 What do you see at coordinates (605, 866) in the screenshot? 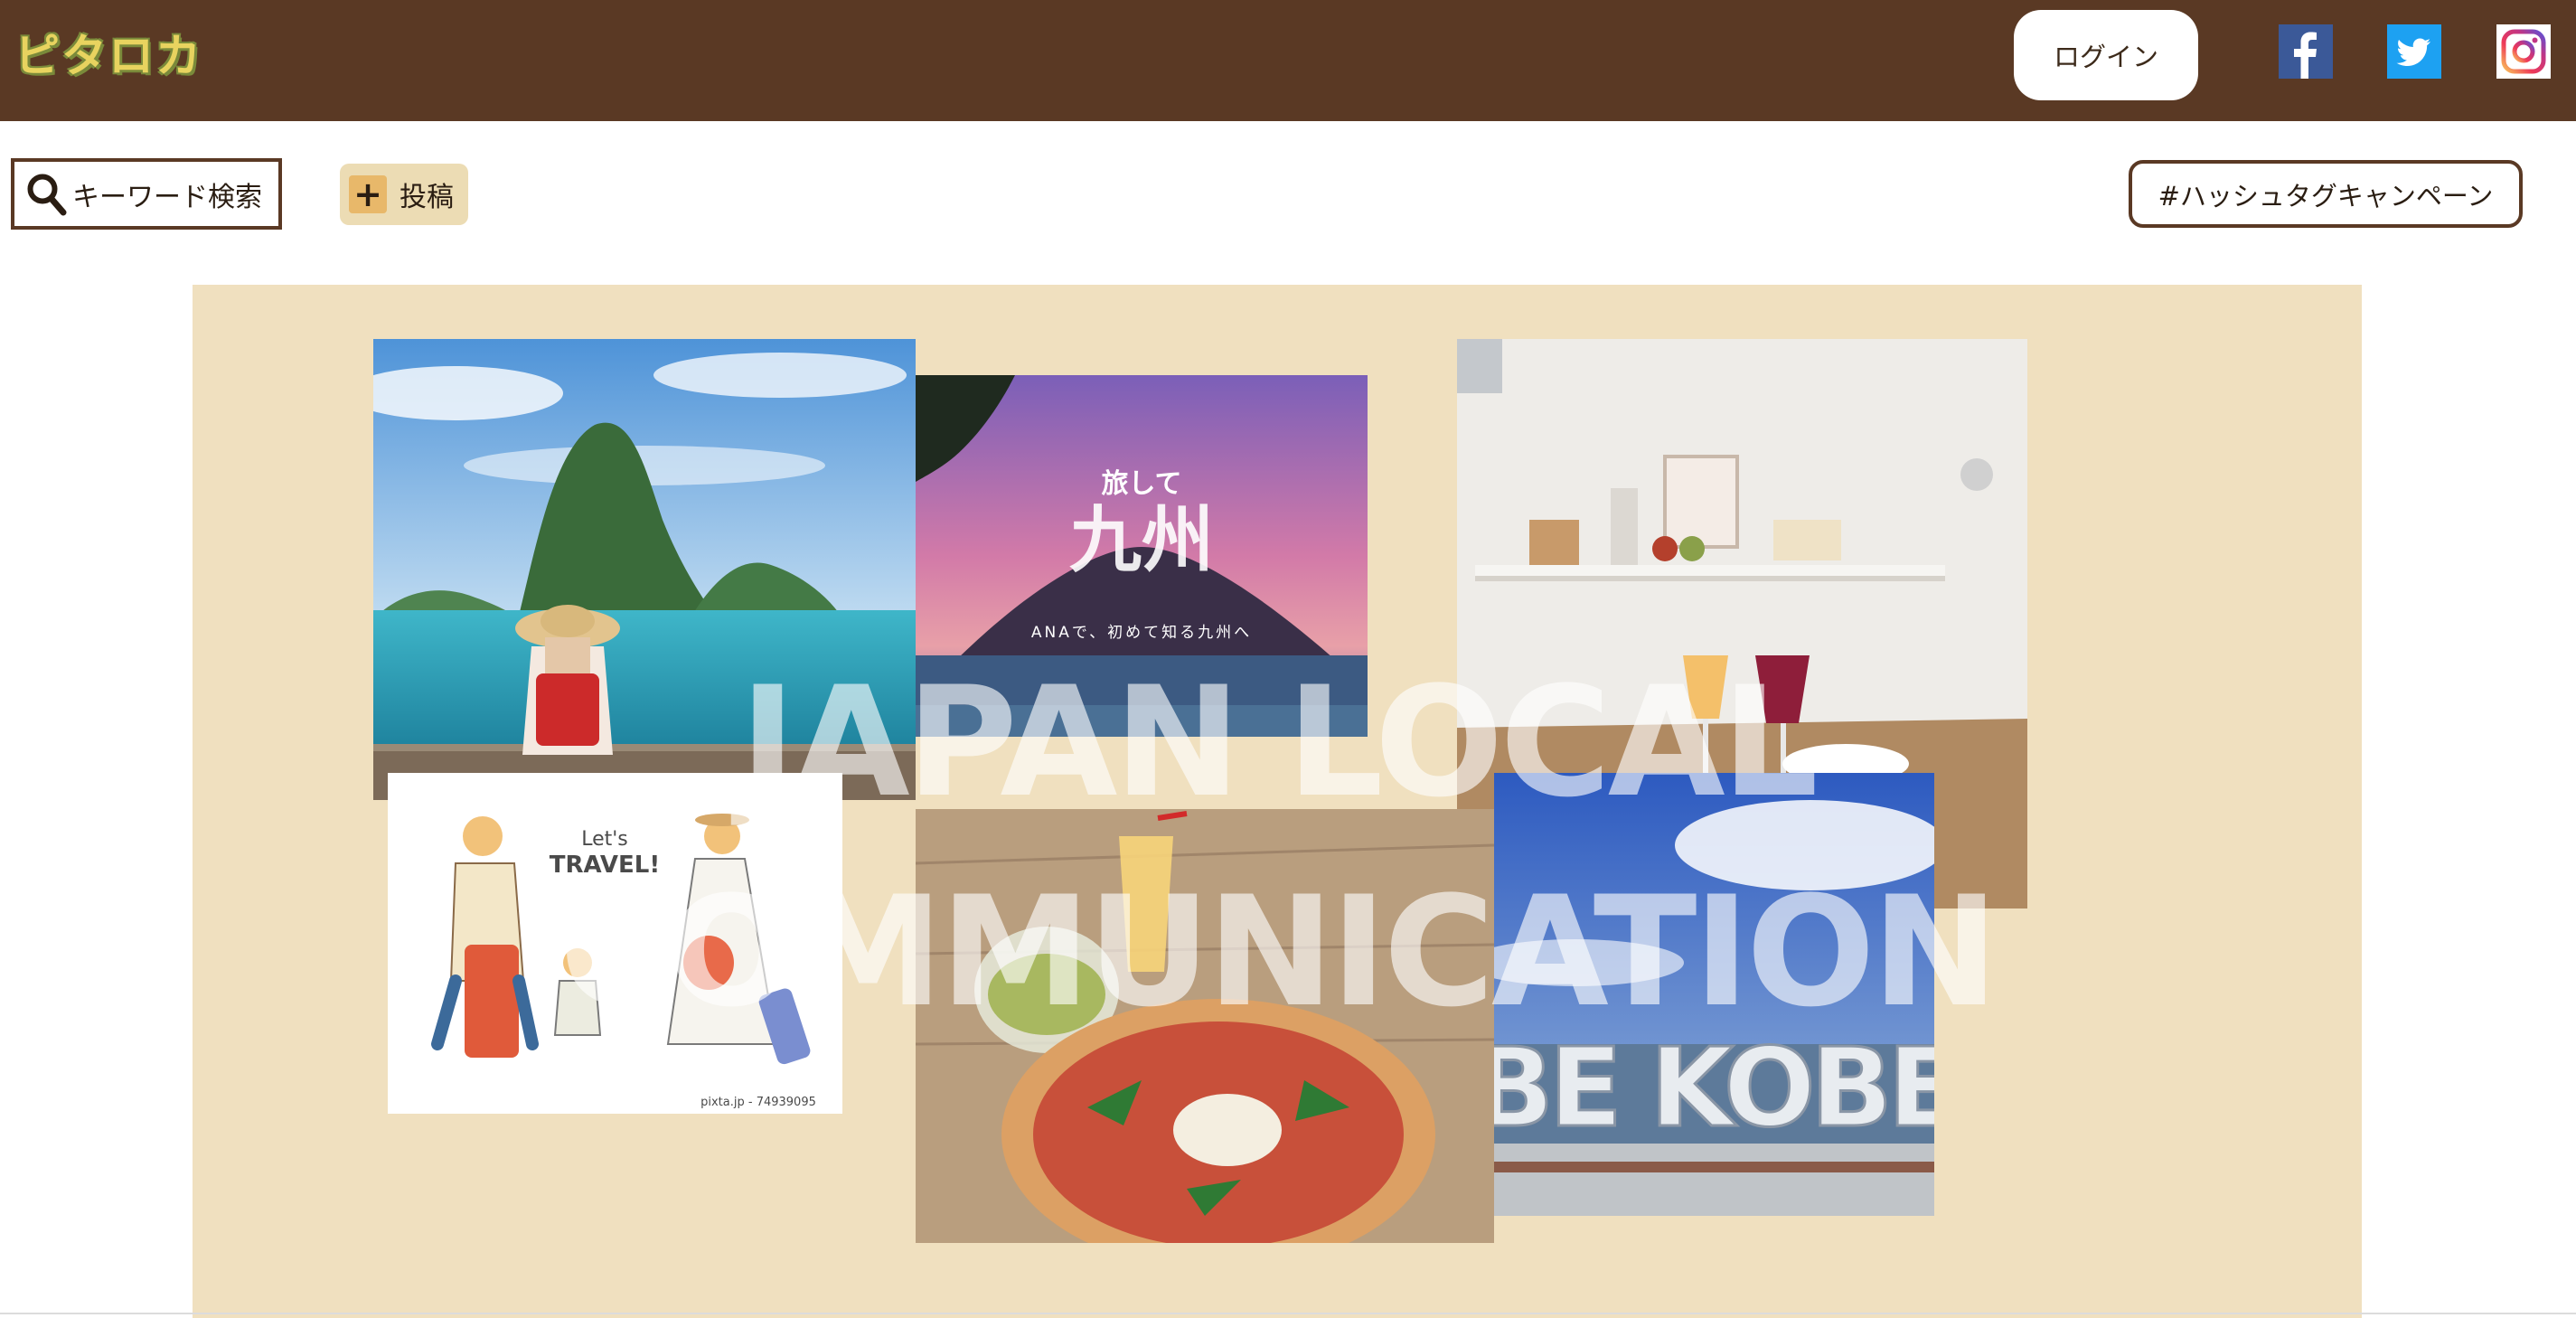
I see `travel-title2-text: TRAVEL!` at bounding box center [605, 866].